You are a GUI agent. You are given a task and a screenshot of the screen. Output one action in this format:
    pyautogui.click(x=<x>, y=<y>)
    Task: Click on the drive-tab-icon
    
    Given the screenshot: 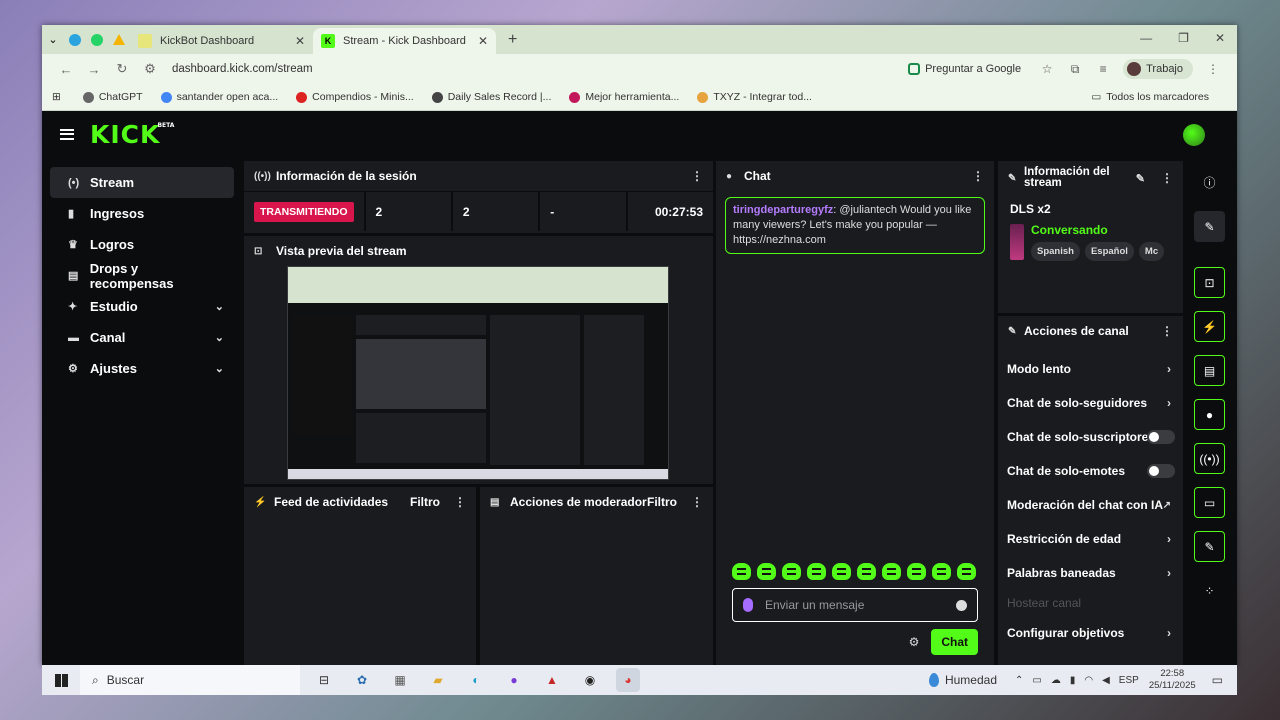 What is the action you would take?
    pyautogui.click(x=119, y=40)
    